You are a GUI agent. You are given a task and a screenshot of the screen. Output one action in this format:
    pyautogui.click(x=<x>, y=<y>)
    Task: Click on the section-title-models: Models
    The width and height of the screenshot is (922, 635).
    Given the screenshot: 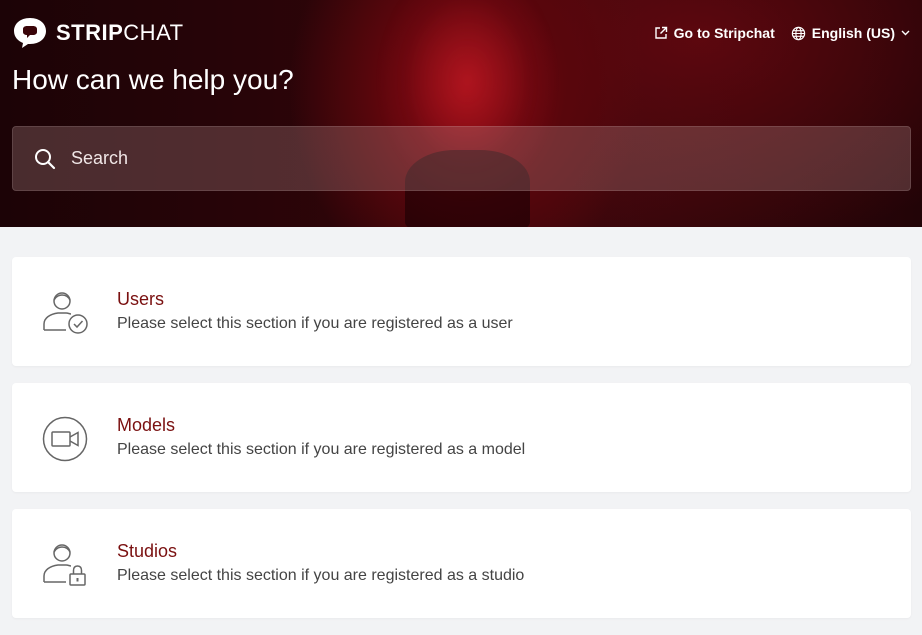 What is the action you would take?
    pyautogui.click(x=146, y=425)
    